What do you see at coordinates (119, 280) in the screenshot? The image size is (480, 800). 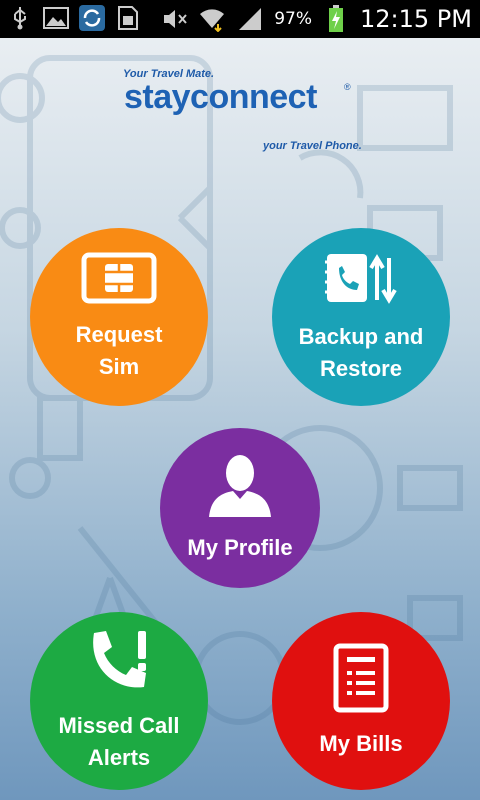 I see `sim-card-icon` at bounding box center [119, 280].